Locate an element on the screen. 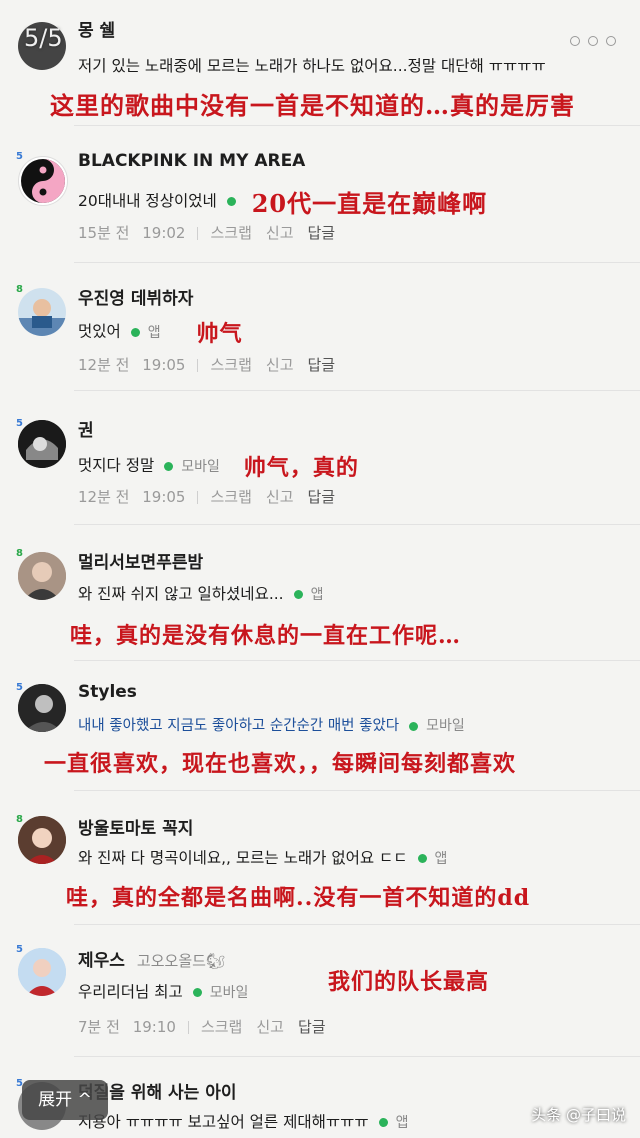 The image size is (640, 1138). comment-username: 우진영 데뷔하자 is located at coordinates (135, 296).